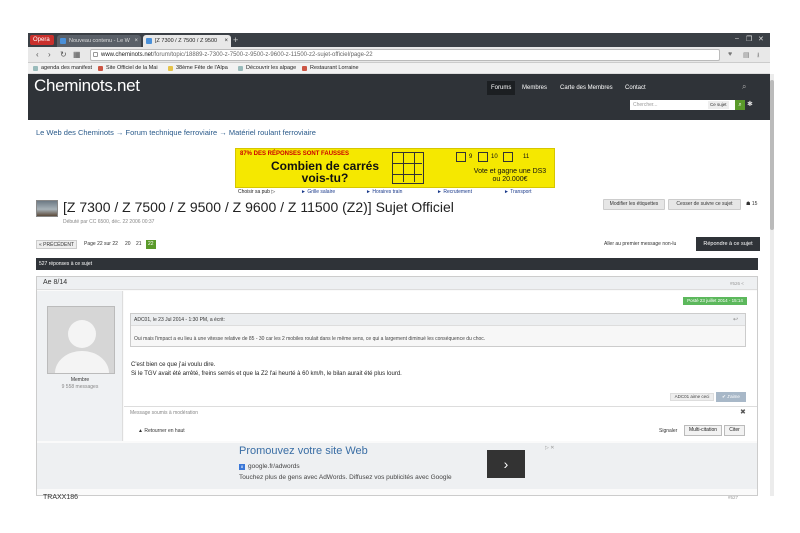 This screenshot has height=533, width=800. I want to click on search-icon: ⌕, so click(744, 87).